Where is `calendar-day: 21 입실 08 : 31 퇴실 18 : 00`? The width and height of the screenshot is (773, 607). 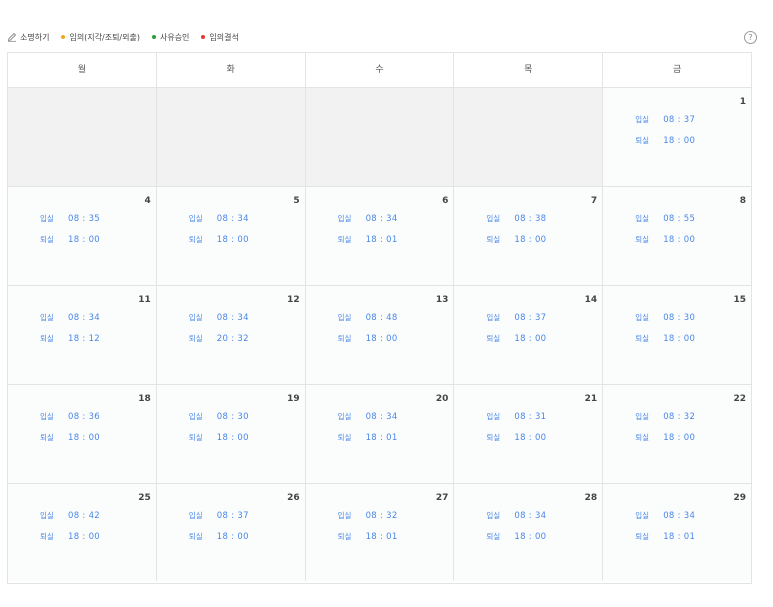
calendar-day: 21 입실 08 : 31 퇴실 18 : 00 is located at coordinates (529, 434).